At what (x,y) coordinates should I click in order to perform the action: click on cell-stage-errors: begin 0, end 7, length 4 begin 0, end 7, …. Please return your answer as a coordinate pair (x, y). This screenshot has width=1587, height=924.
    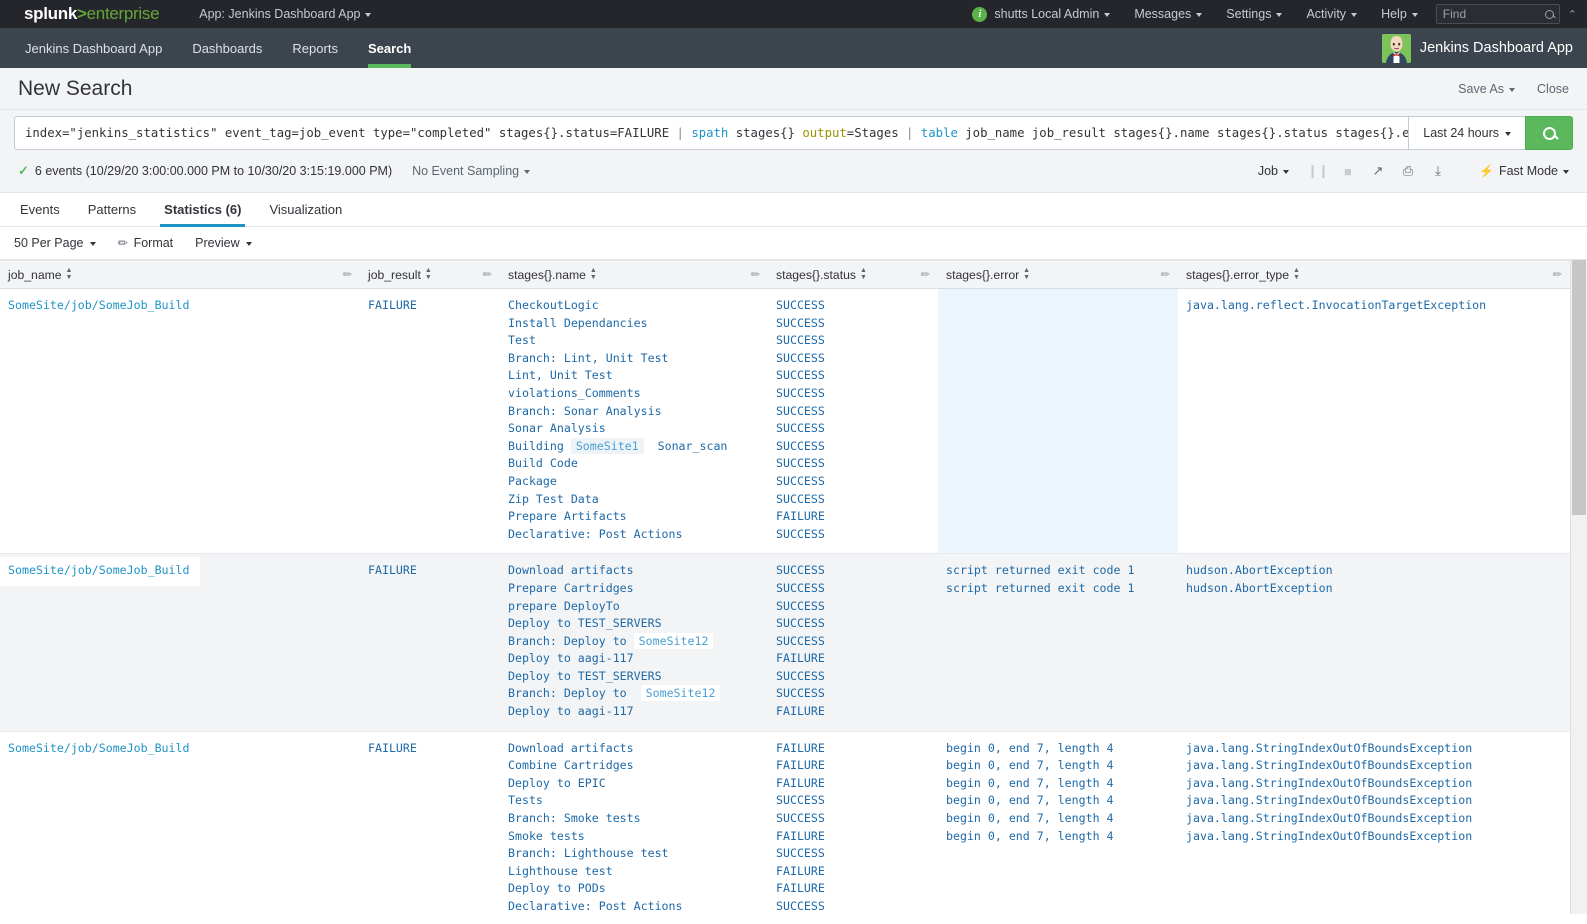
    Looking at the image, I should click on (1058, 822).